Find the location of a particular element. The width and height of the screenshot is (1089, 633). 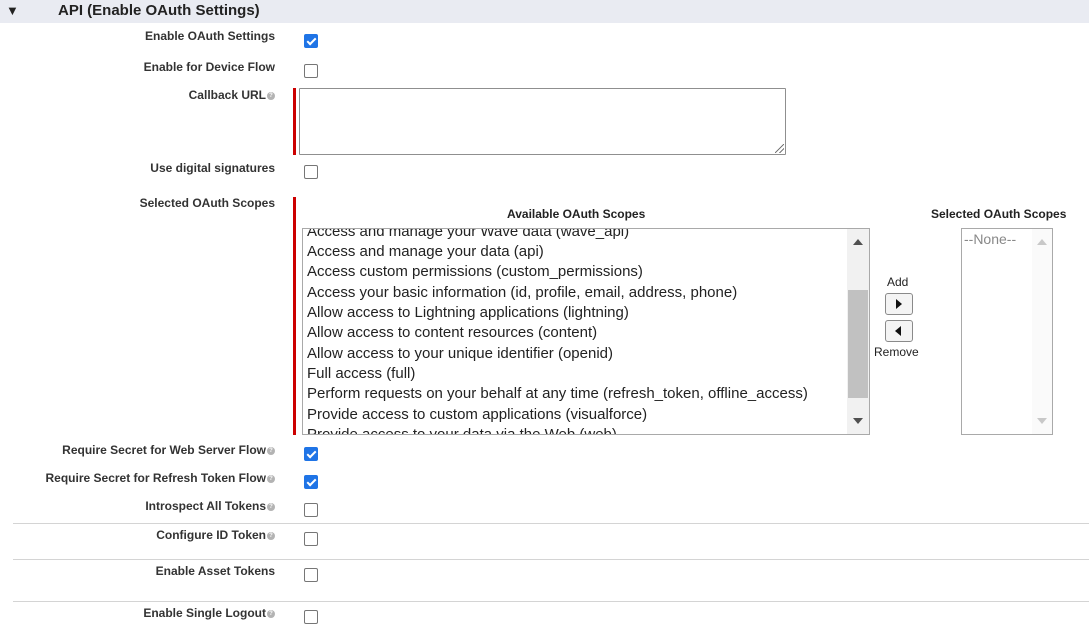

selected-scopes-heading: Selected OAuth Scopes is located at coordinates (999, 214).